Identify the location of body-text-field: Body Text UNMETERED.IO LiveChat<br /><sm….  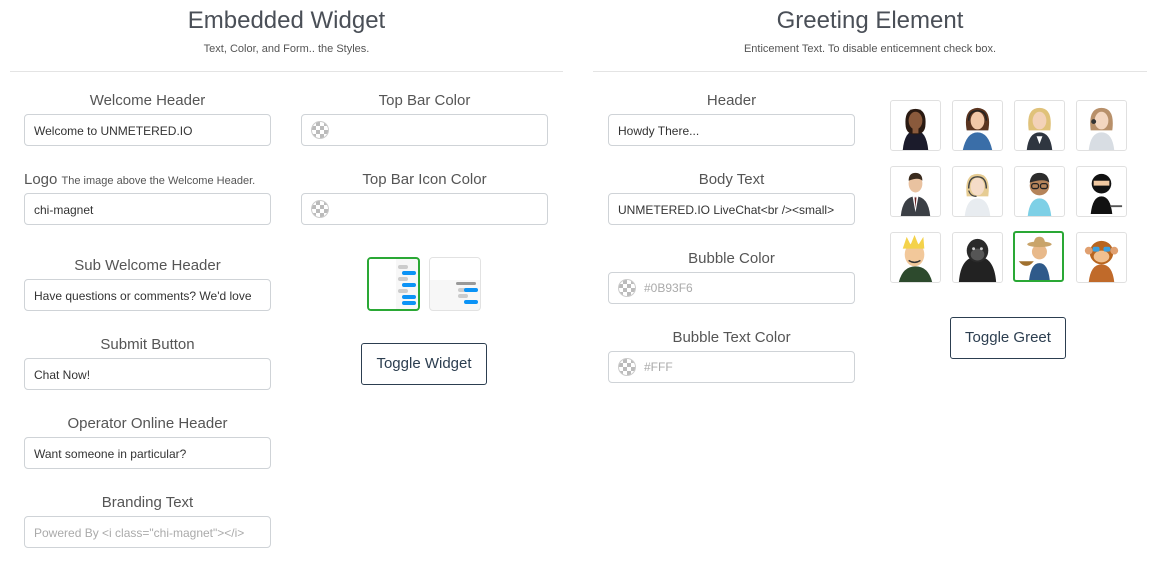
(731, 198).